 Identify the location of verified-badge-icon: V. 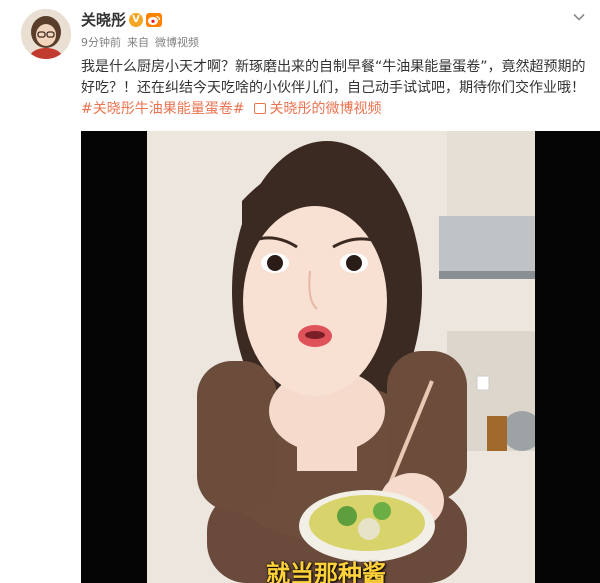
(136, 20).